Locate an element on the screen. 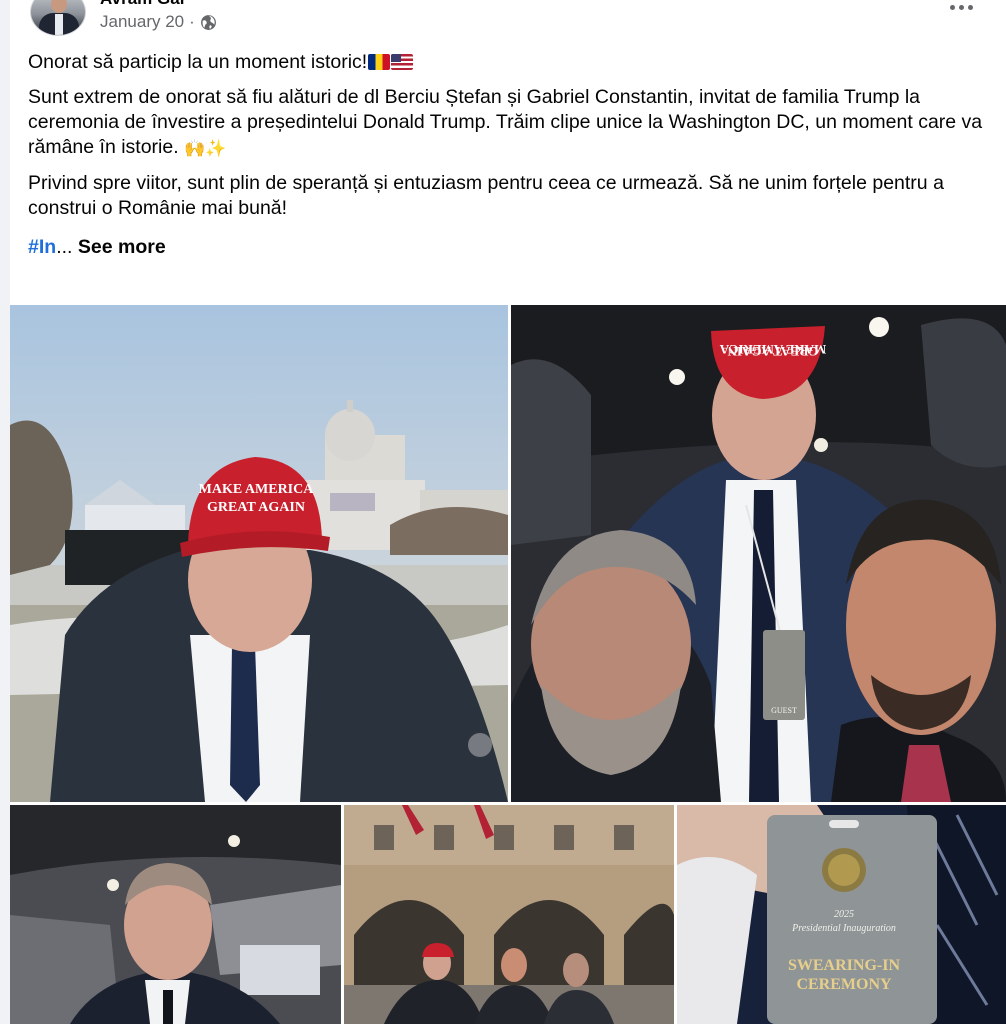 Image resolution: width=1006 pixels, height=1024 pixels. paragraph-1: Onorat să particip la un moment istoric! is located at coordinates (508, 62).